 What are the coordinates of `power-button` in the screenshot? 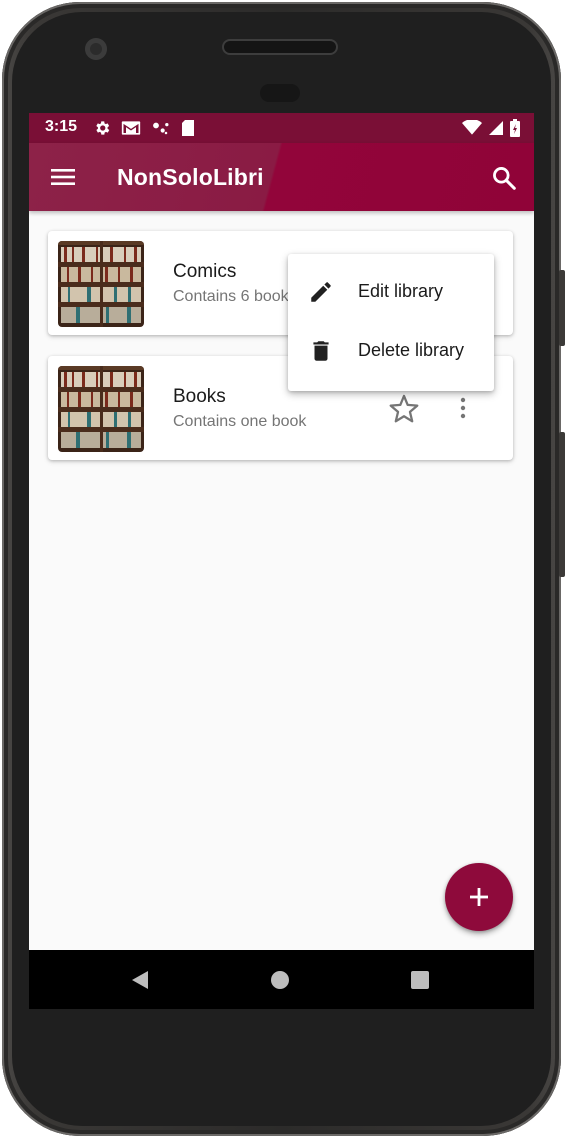 It's located at (562, 308).